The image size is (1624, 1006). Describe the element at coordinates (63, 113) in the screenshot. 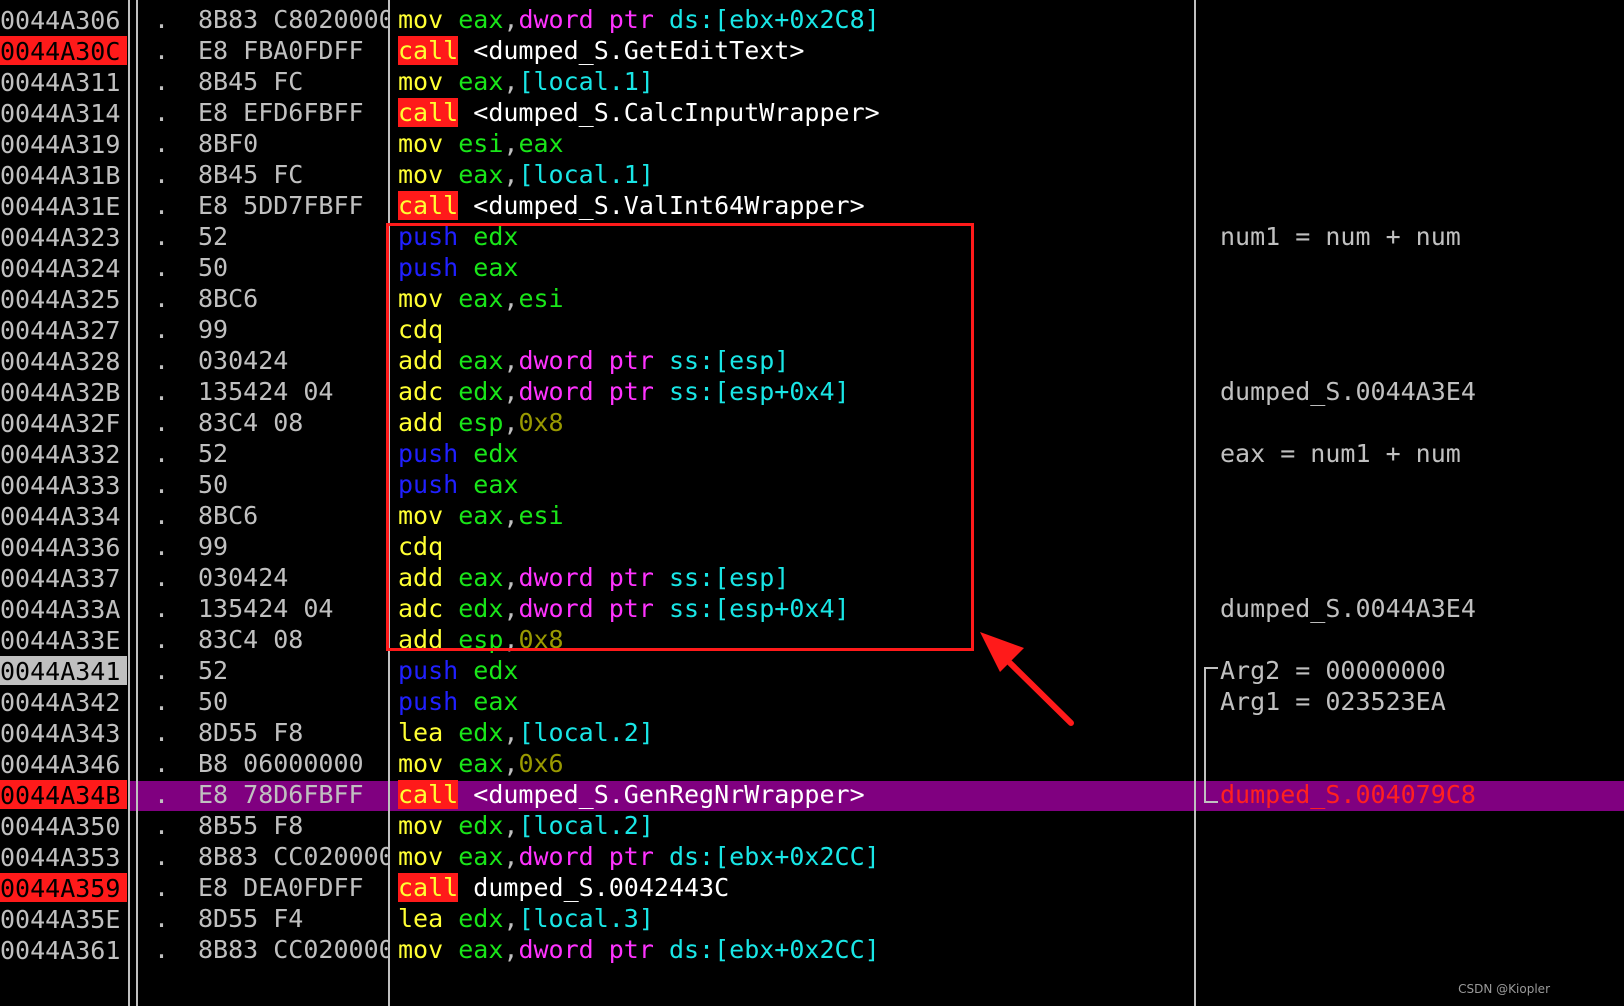

I see `address-cell: 0044A314` at that location.